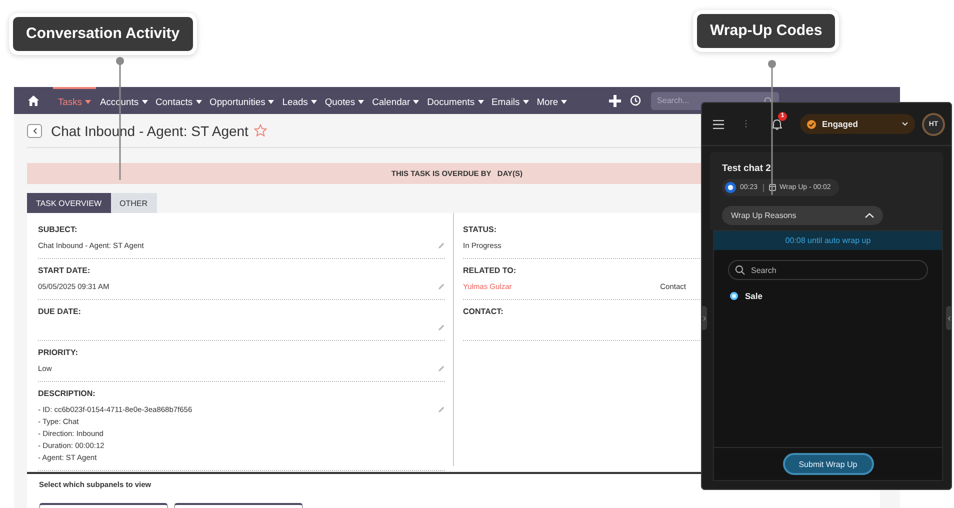  I want to click on field-label: DESCRIPTION:, so click(67, 393).